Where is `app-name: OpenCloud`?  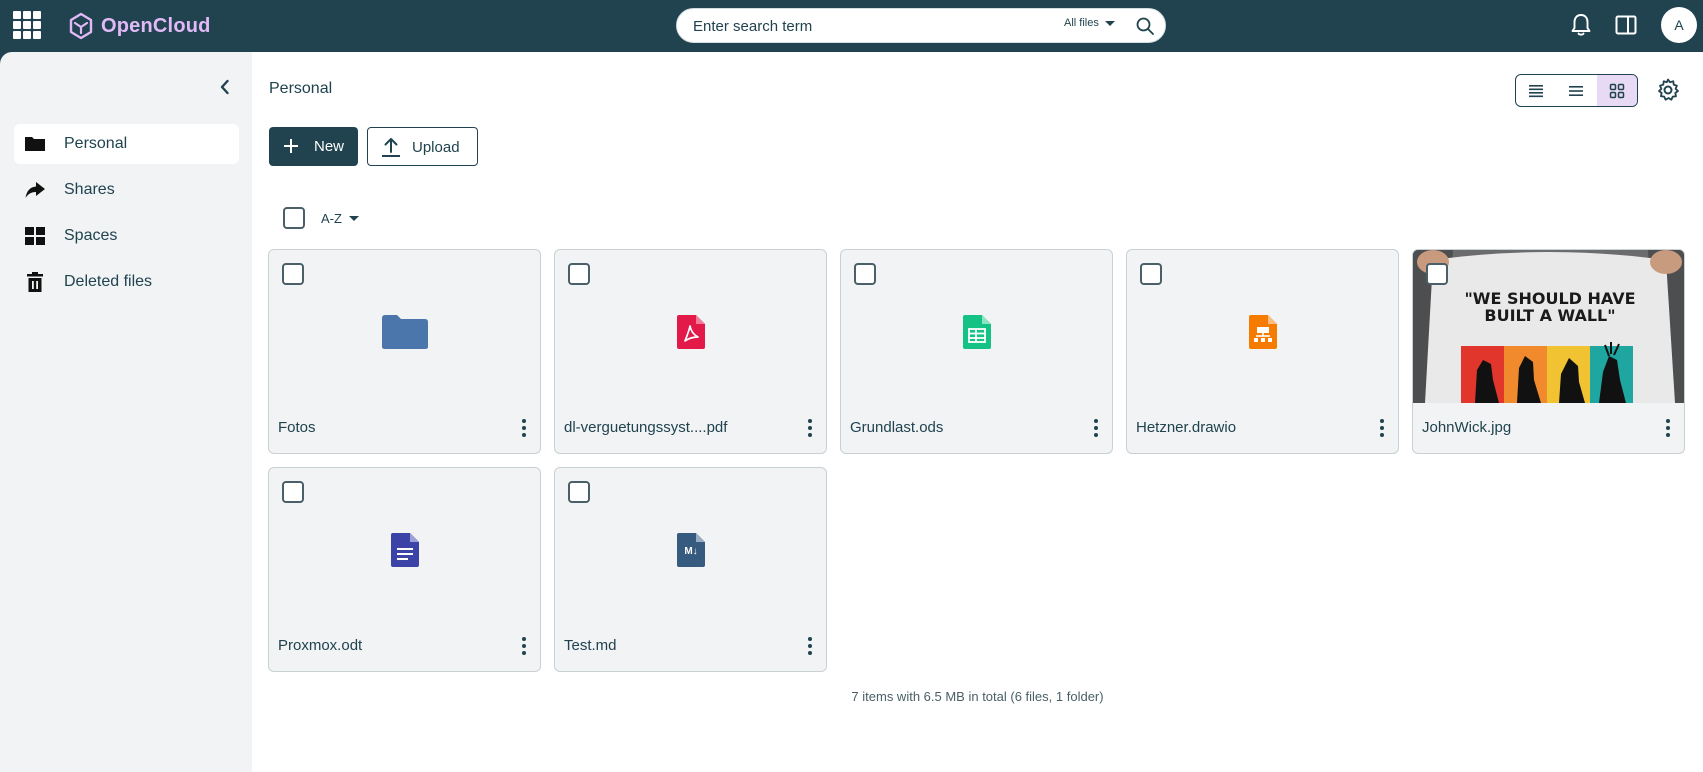
app-name: OpenCloud is located at coordinates (156, 25).